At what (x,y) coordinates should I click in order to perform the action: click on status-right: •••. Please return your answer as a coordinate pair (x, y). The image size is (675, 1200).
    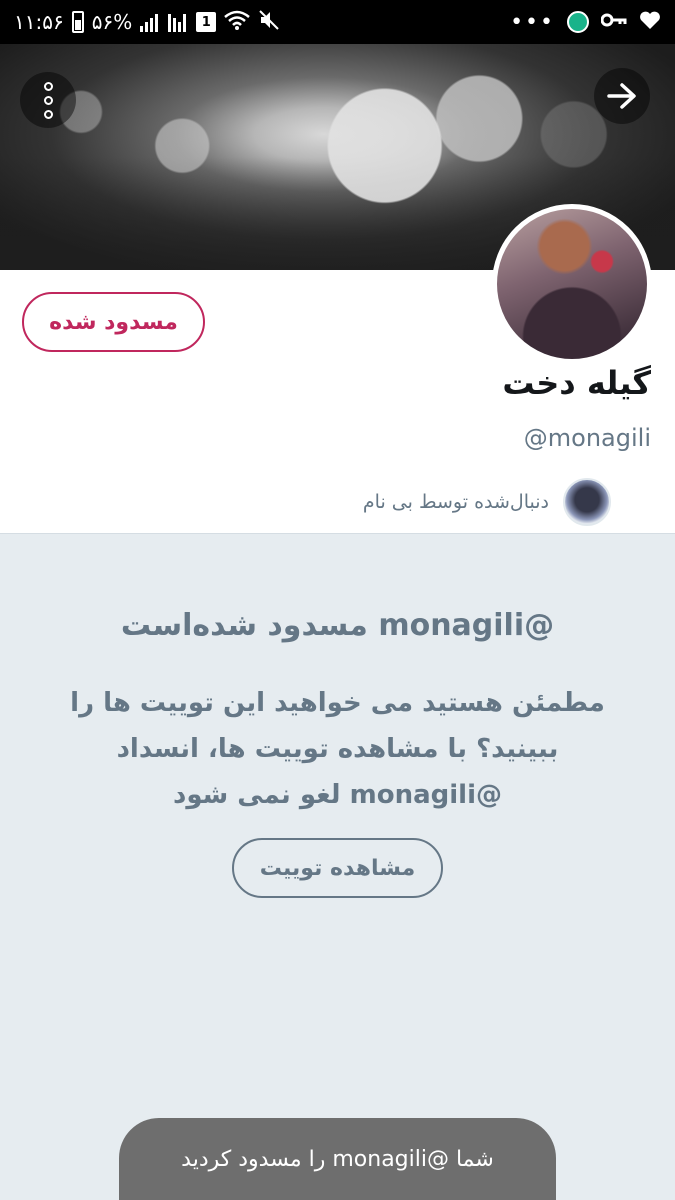
    Looking at the image, I should click on (585, 22).